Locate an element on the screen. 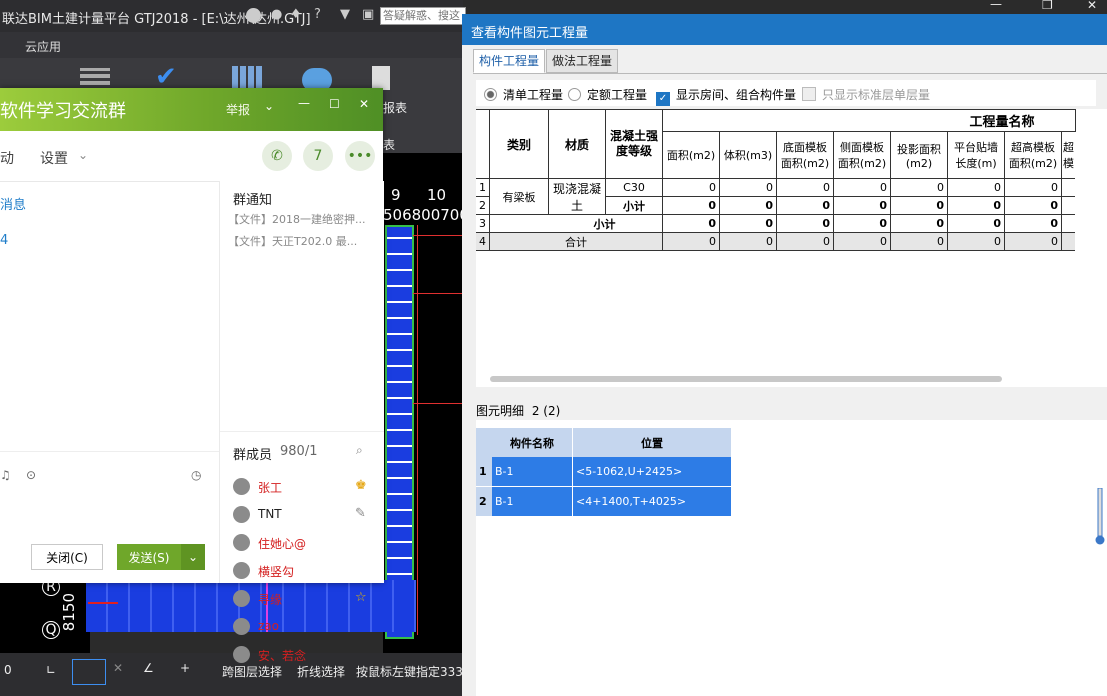  ortho-icon: ∟ is located at coordinates (51, 670).